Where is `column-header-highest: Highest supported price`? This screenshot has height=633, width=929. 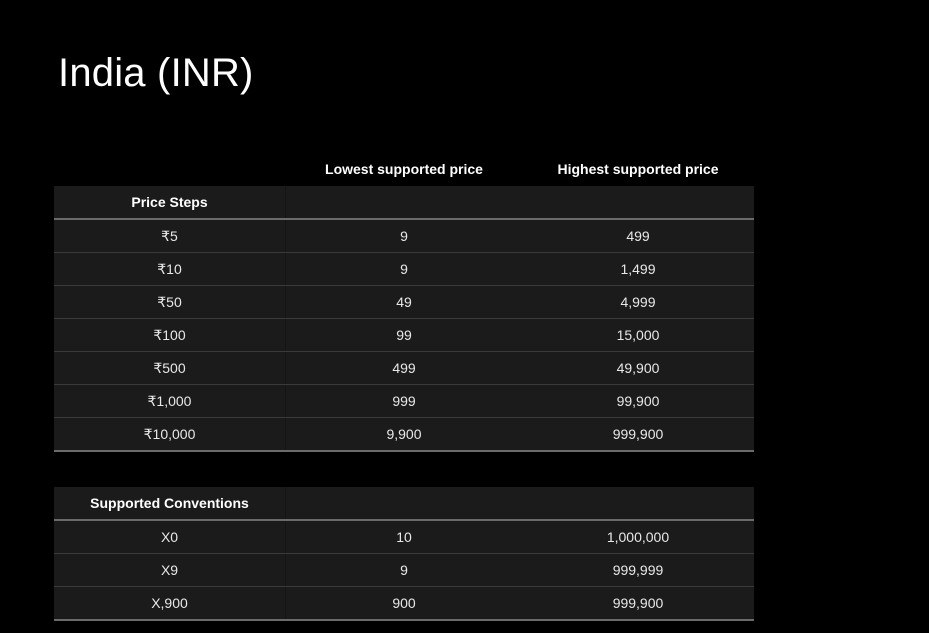 column-header-highest: Highest supported price is located at coordinates (638, 169).